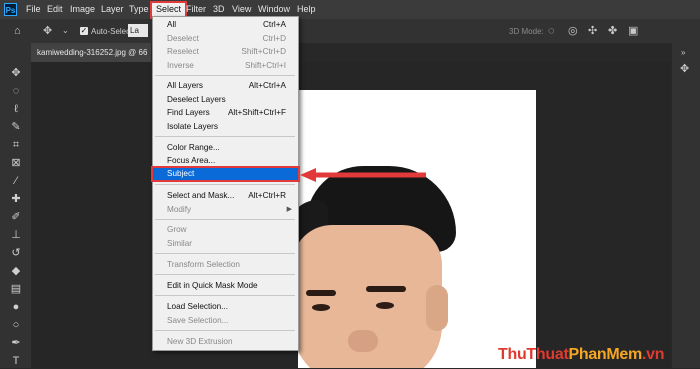  What do you see at coordinates (526, 31) in the screenshot?
I see `3d-mode-label: 3D Mode:` at bounding box center [526, 31].